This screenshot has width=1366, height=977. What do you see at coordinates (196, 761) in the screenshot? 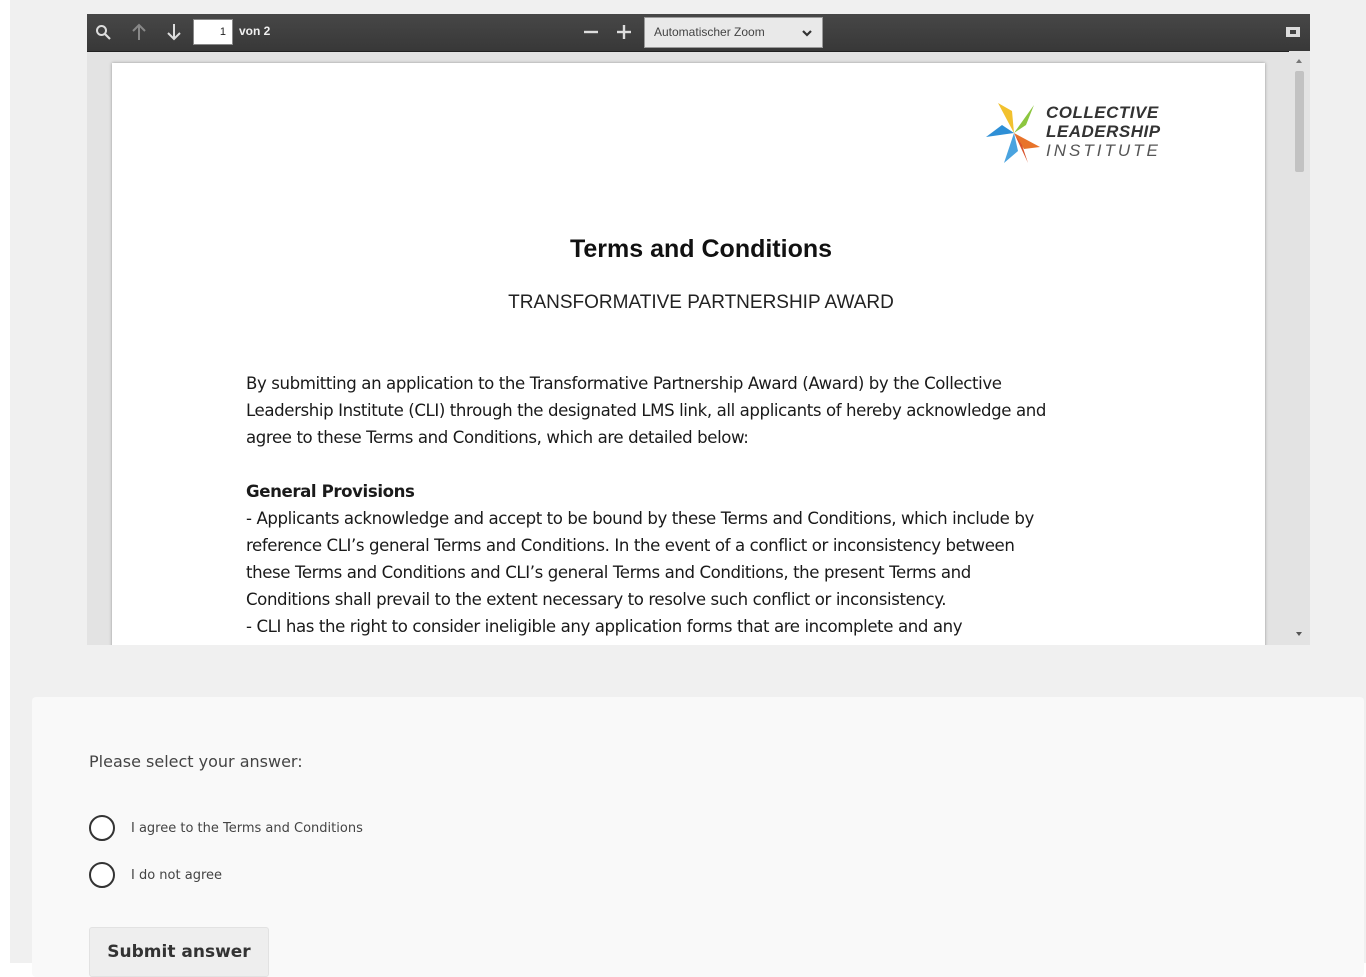
I see `answer-prompt: Please select your answer:` at bounding box center [196, 761].